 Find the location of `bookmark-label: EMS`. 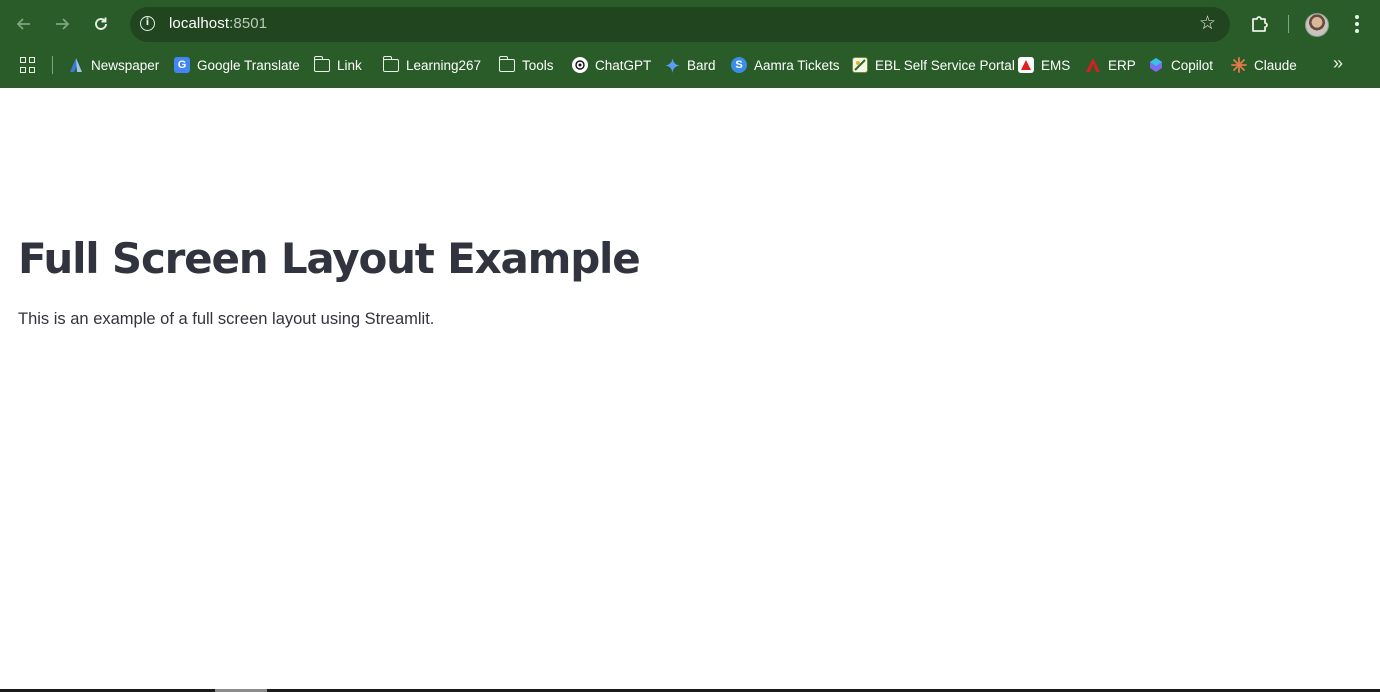

bookmark-label: EMS is located at coordinates (1056, 65).